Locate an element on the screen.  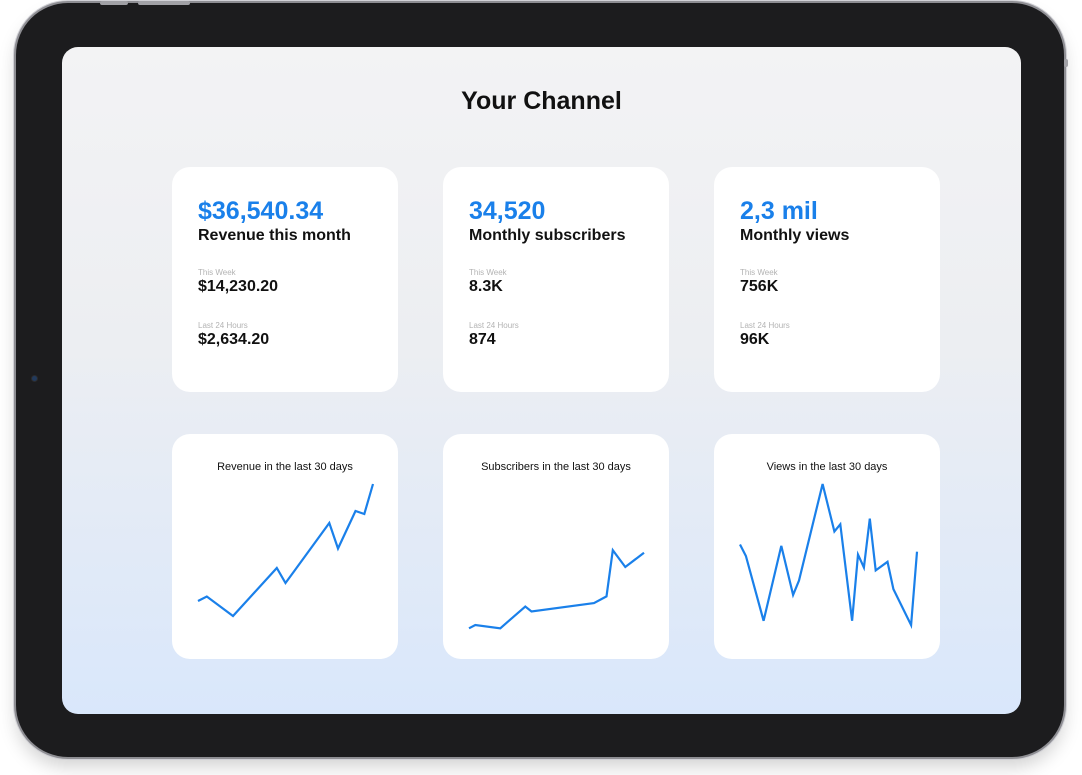
day-value: $2,634.20 is located at coordinates (234, 339).